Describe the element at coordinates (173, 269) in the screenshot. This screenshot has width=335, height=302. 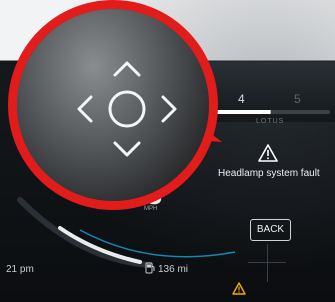
I see `range-readout: 136 mi` at that location.